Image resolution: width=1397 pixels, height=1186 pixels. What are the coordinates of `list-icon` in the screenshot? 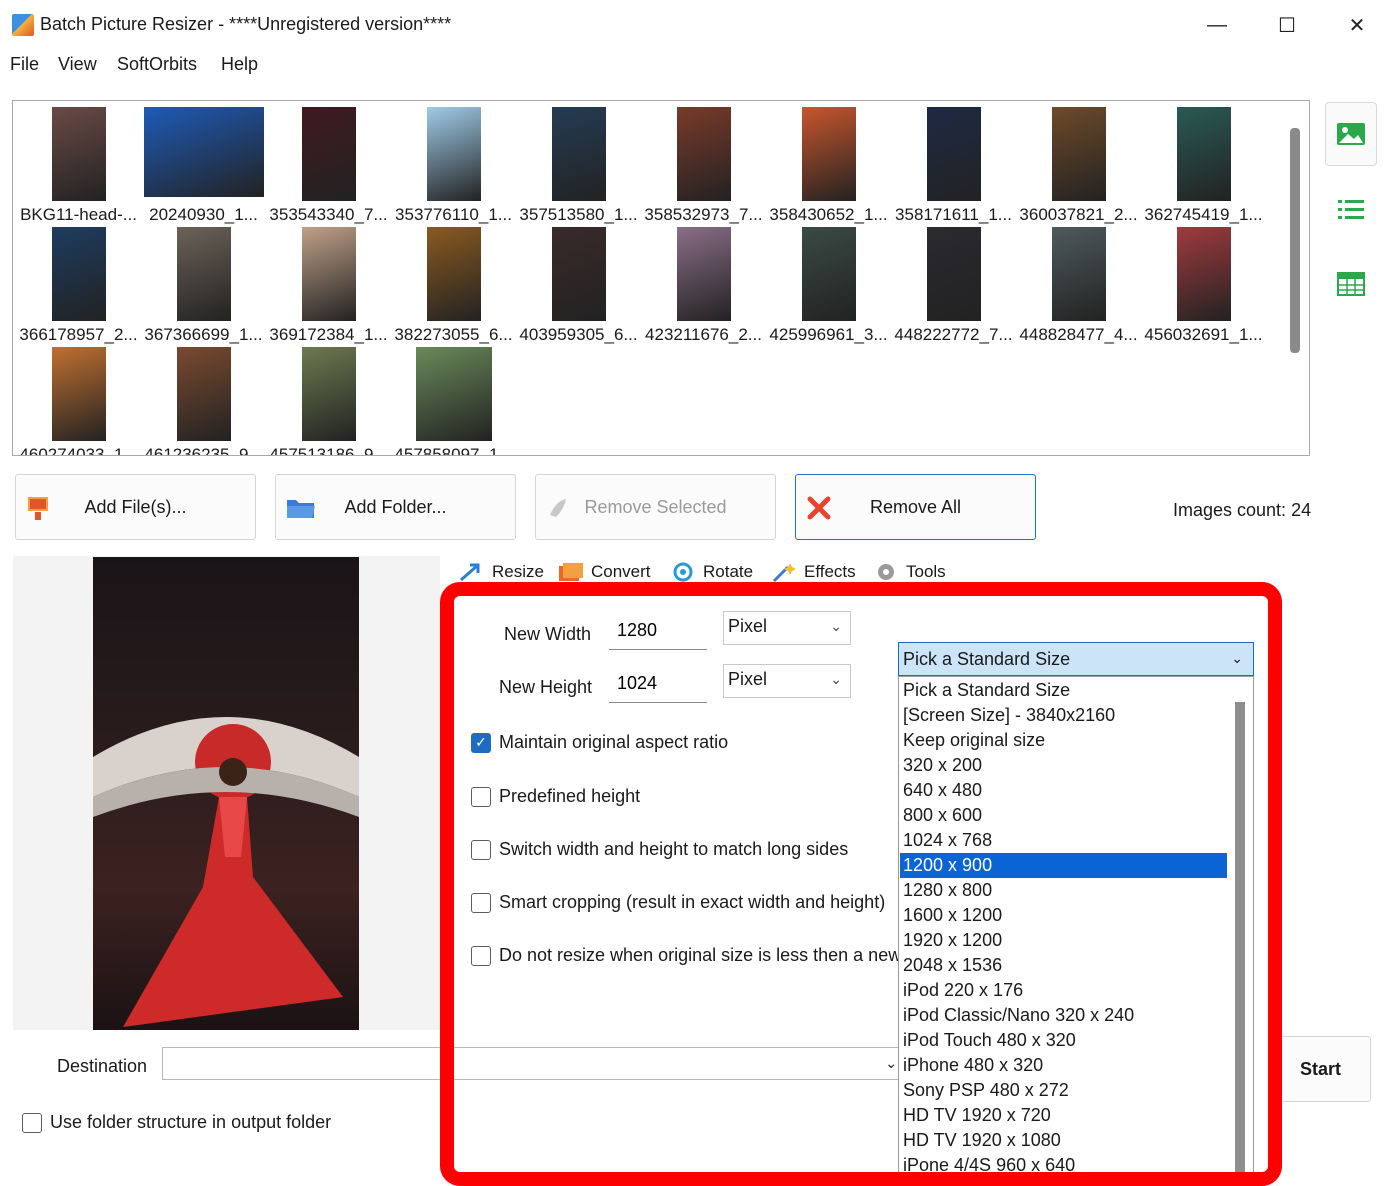 It's located at (1351, 209).